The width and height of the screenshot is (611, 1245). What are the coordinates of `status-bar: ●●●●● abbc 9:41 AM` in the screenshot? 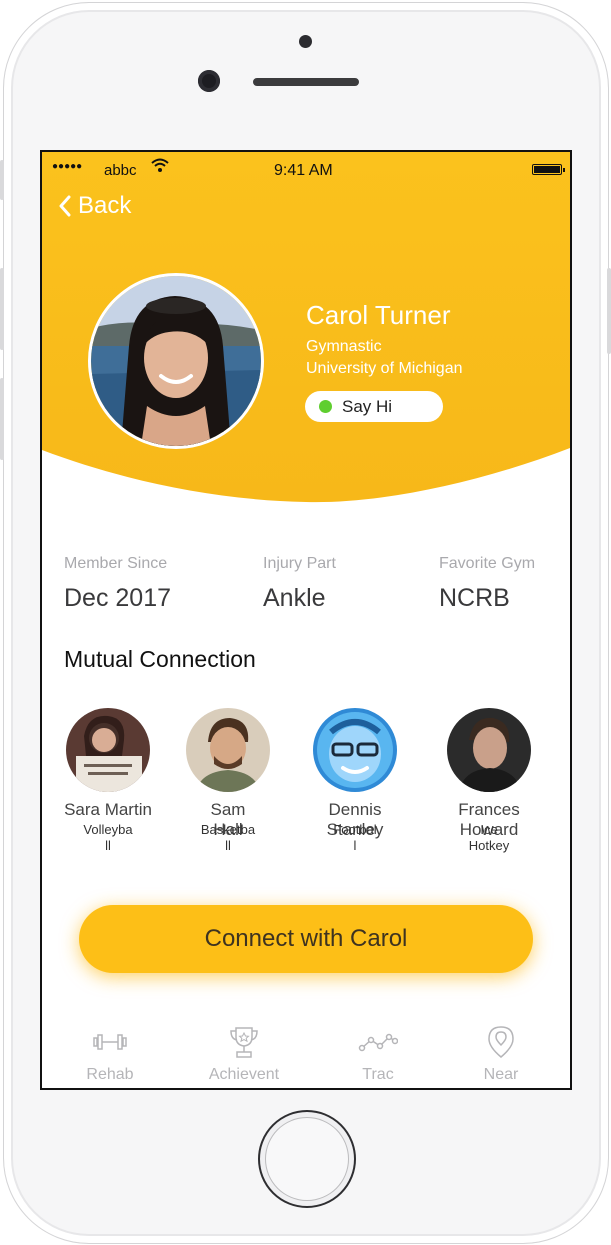 It's located at (308, 170).